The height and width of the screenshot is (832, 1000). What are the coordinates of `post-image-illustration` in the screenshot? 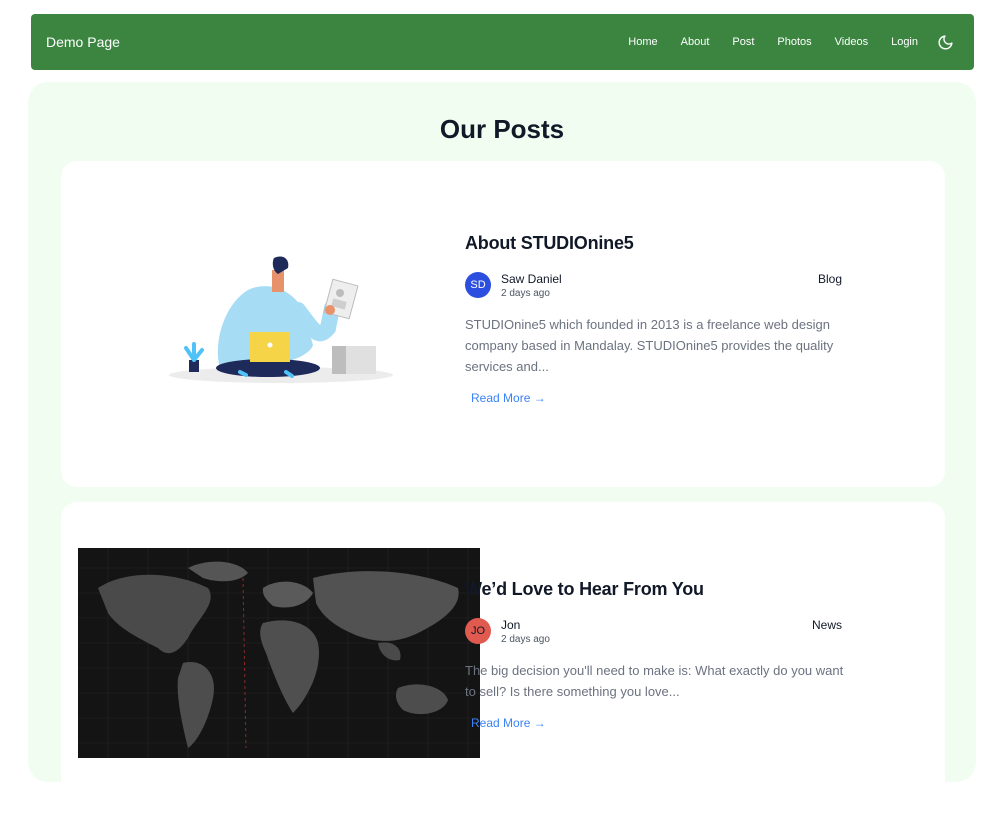 It's located at (281, 322).